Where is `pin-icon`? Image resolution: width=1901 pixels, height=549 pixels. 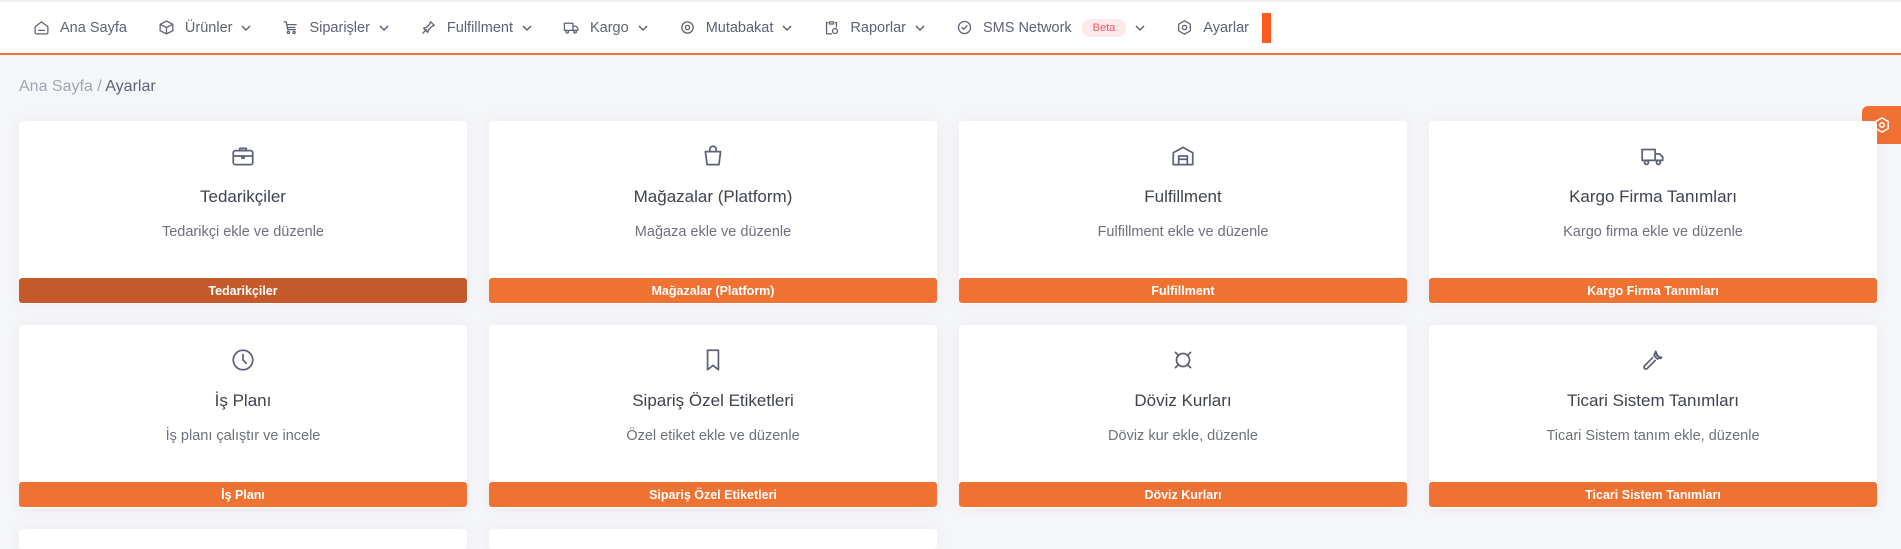
pin-icon is located at coordinates (428, 27).